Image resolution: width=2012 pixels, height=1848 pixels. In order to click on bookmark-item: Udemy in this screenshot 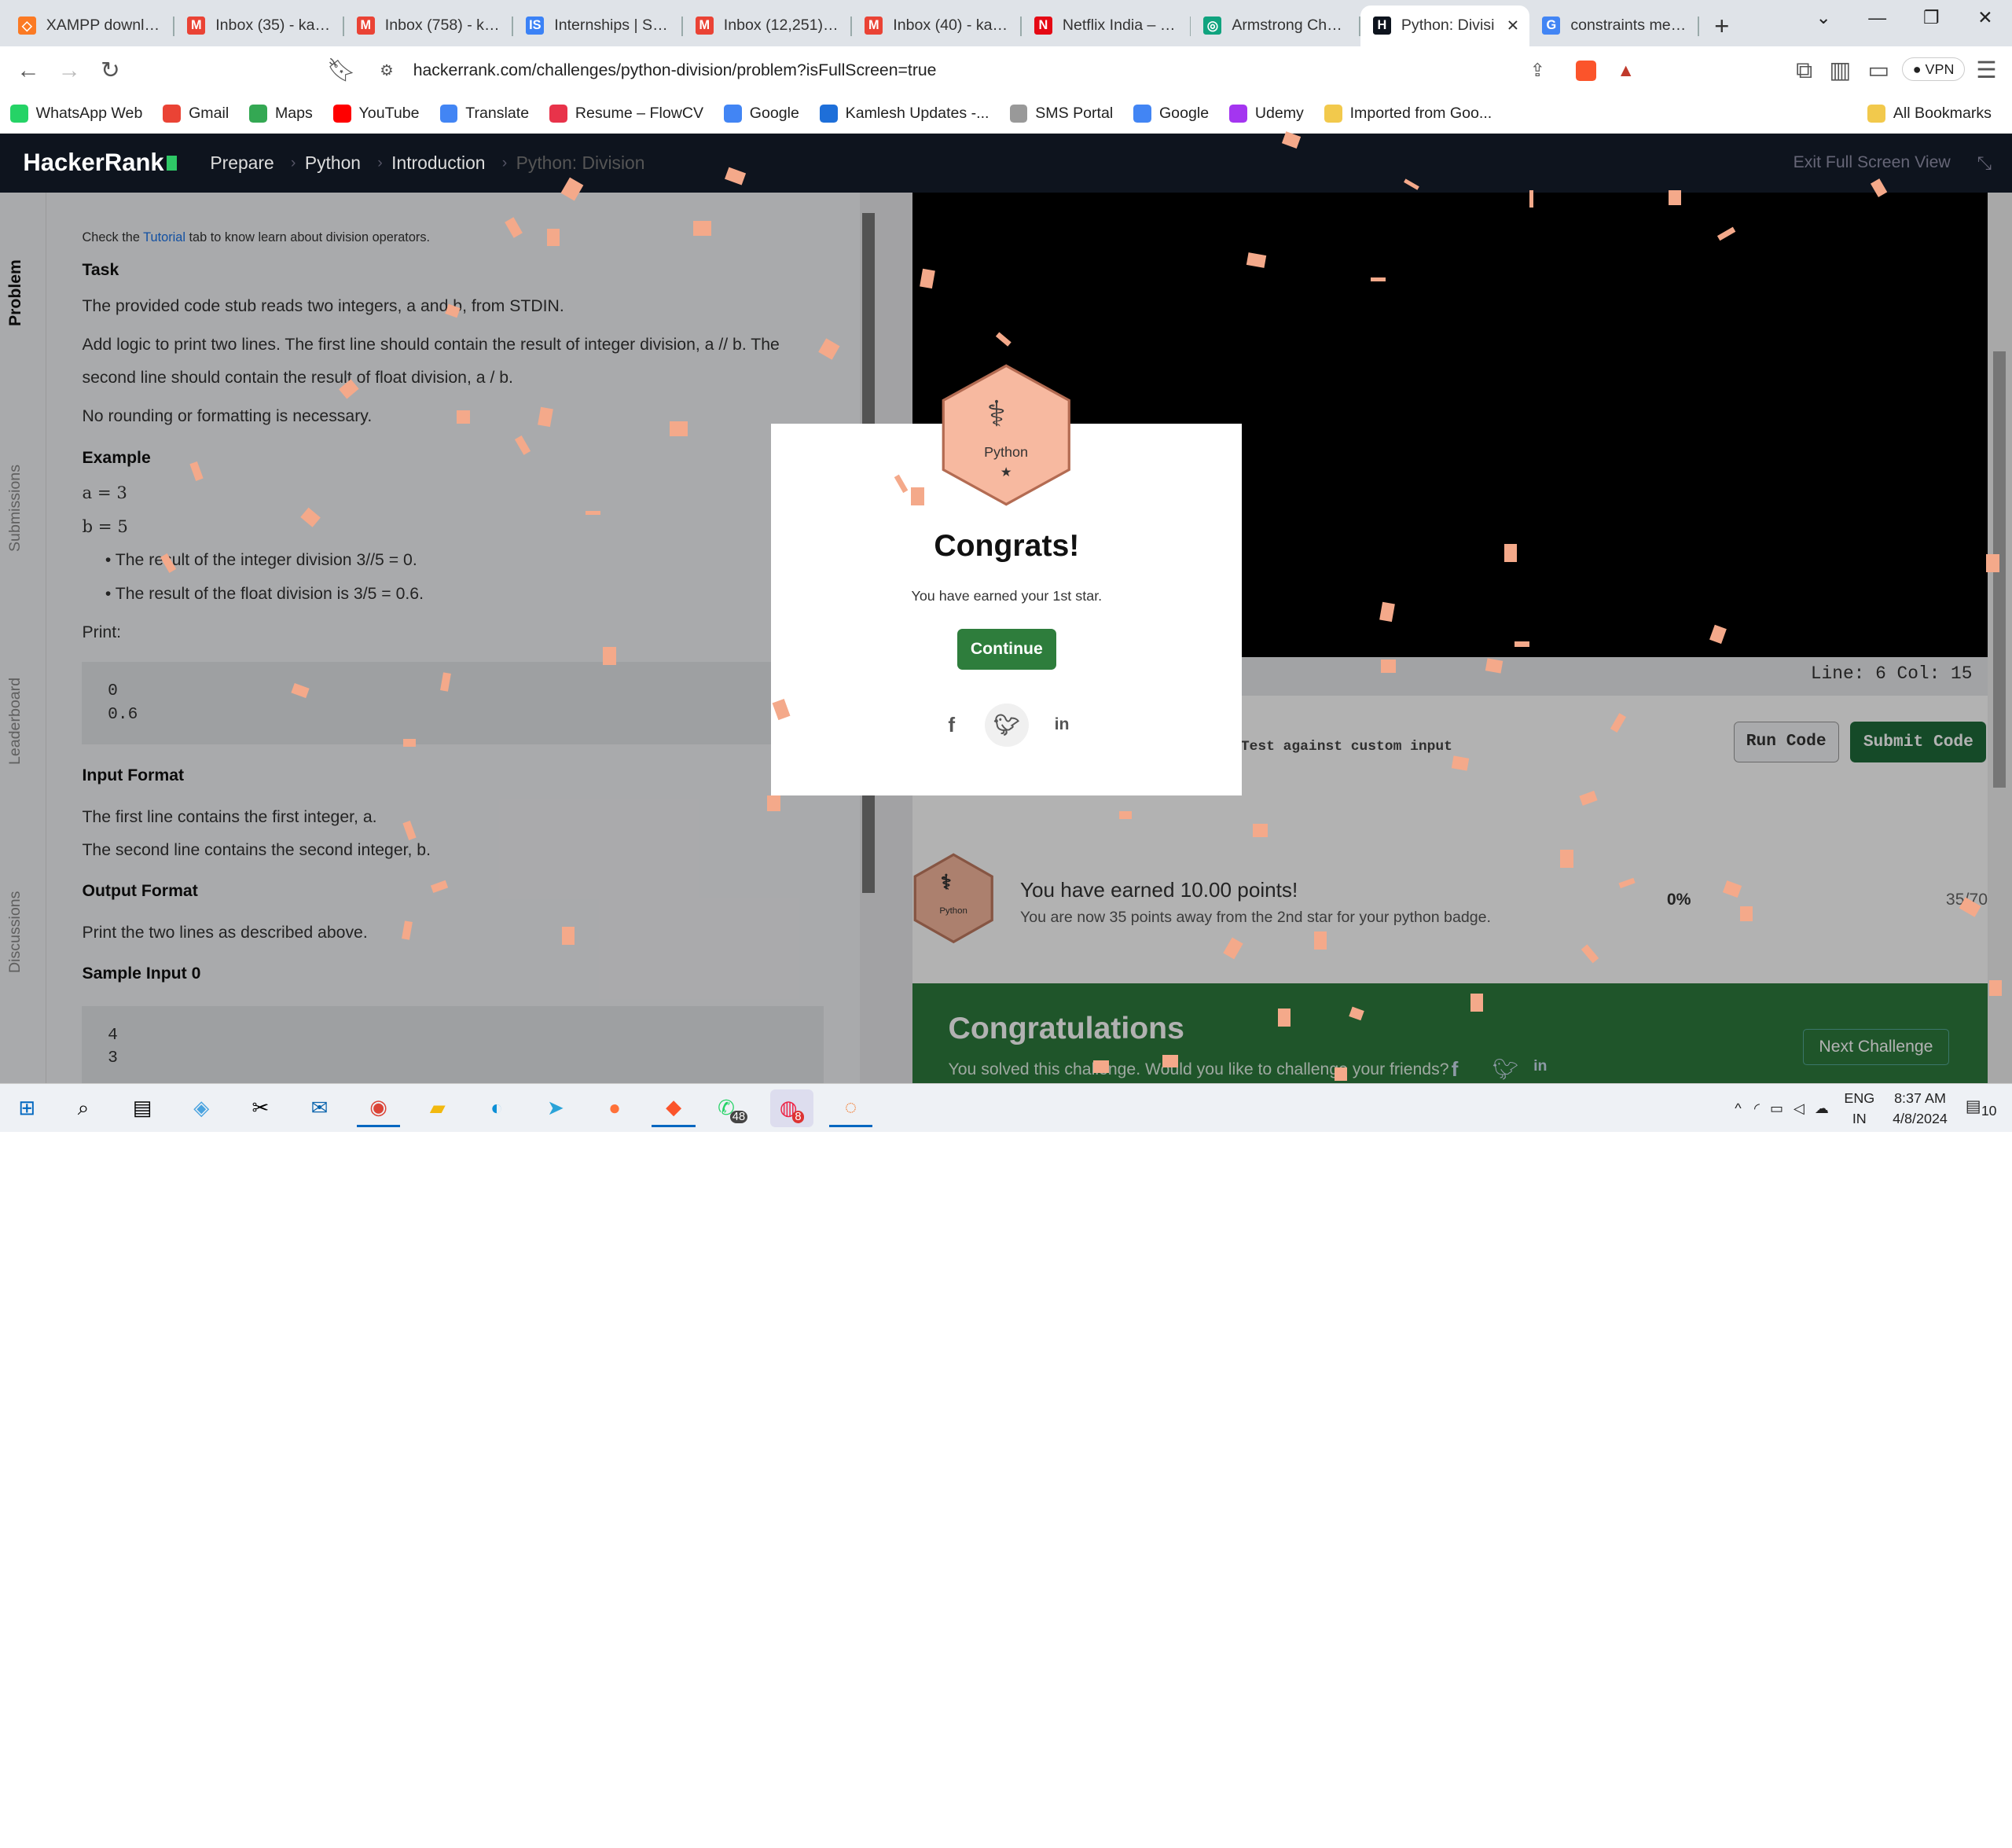, I will do `click(1266, 114)`.